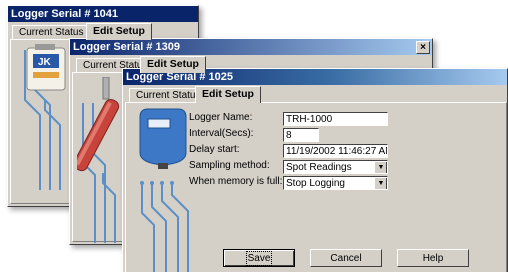 The image size is (508, 272). I want to click on save-button: Save, so click(259, 258).